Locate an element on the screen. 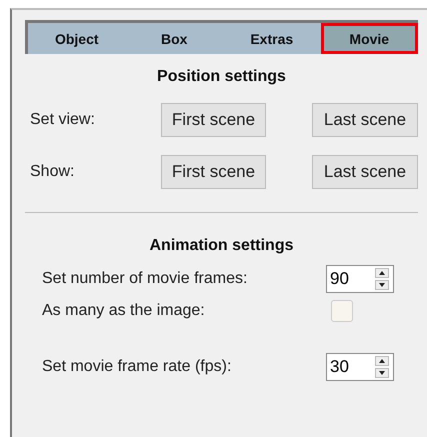  section-title: Position settings is located at coordinates (221, 77).